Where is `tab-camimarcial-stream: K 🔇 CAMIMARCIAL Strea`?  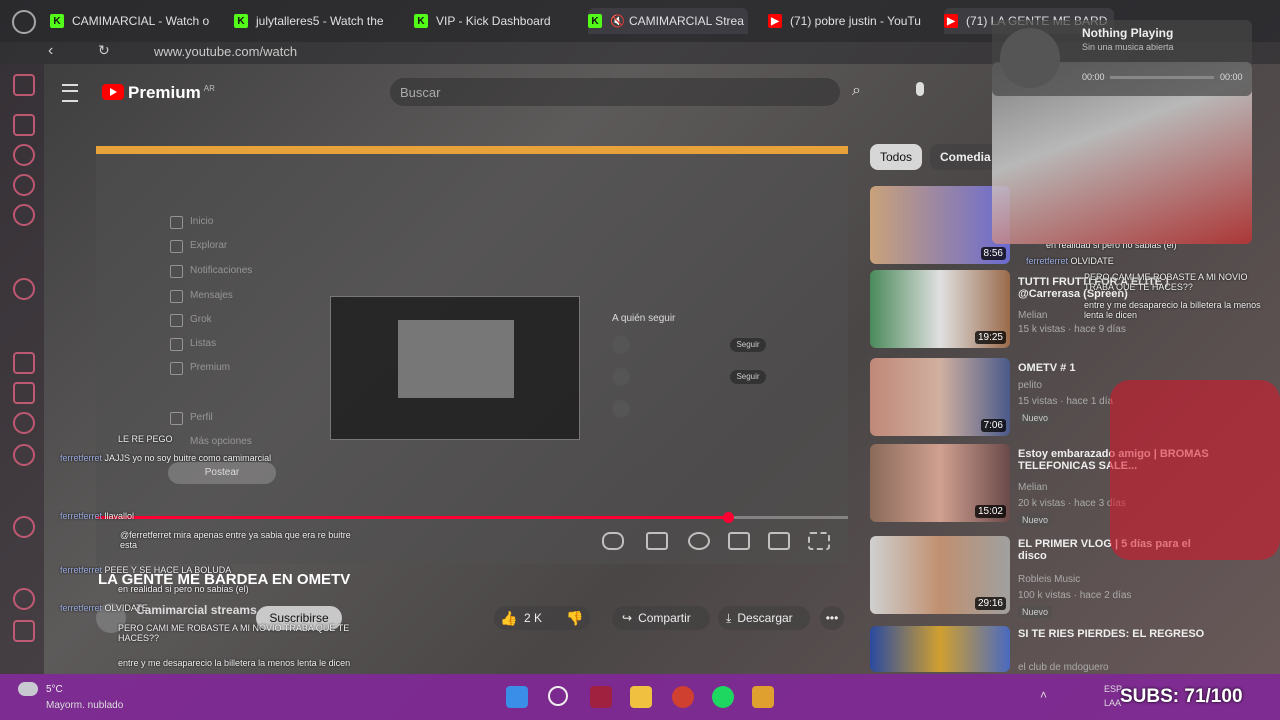 tab-camimarcial-stream: K 🔇 CAMIMARCIAL Strea is located at coordinates (668, 21).